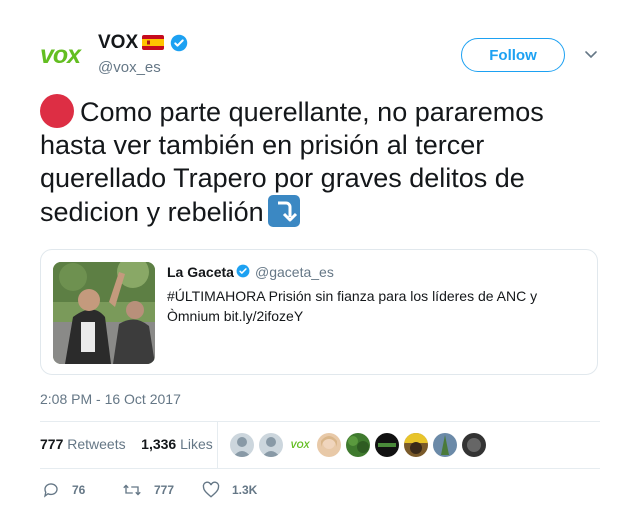  What do you see at coordinates (50, 490) in the screenshot?
I see `reply-icon` at bounding box center [50, 490].